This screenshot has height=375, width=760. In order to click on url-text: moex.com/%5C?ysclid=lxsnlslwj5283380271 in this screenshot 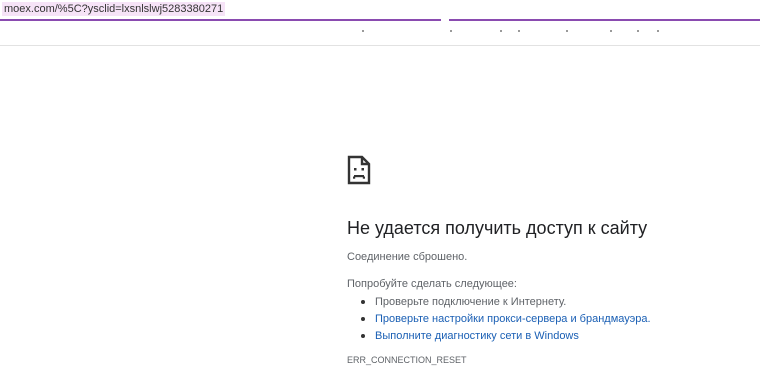, I will do `click(114, 9)`.